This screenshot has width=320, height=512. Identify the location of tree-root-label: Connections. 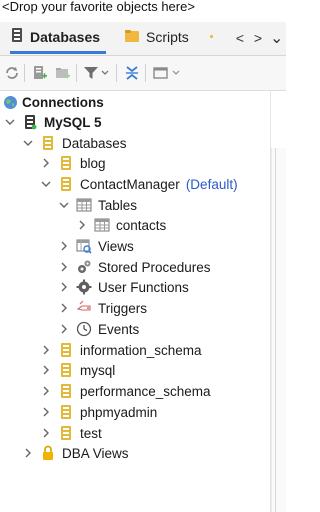
(63, 102).